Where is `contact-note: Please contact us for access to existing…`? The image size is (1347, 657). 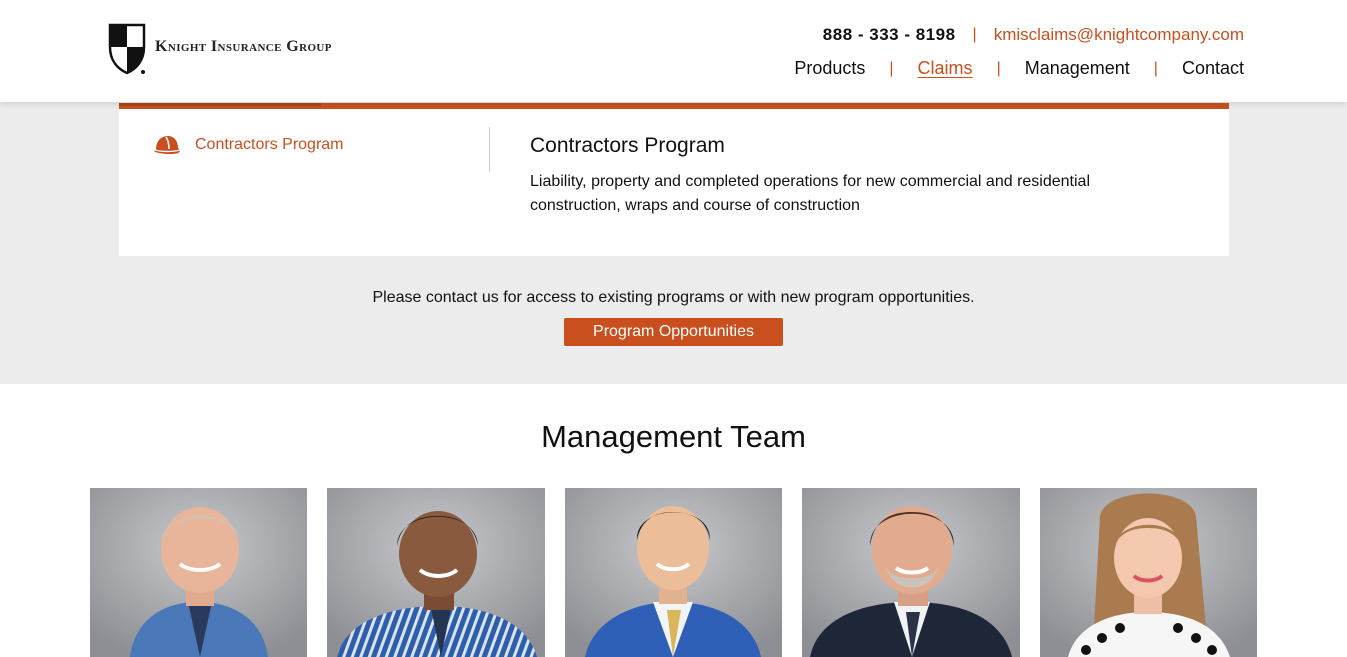
contact-note: Please contact us for access to existing… is located at coordinates (673, 297).